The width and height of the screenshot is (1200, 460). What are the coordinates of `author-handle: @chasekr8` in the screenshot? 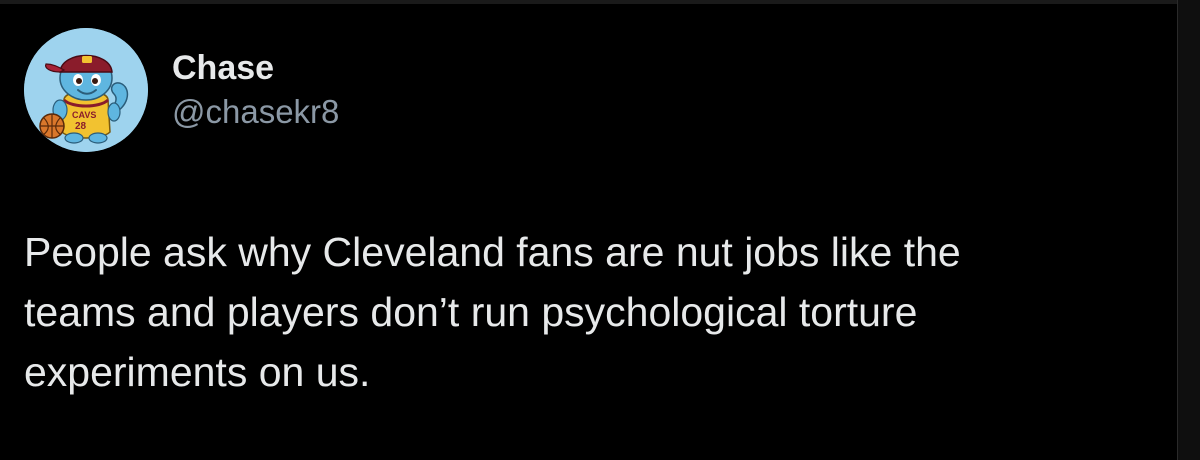 It's located at (255, 112).